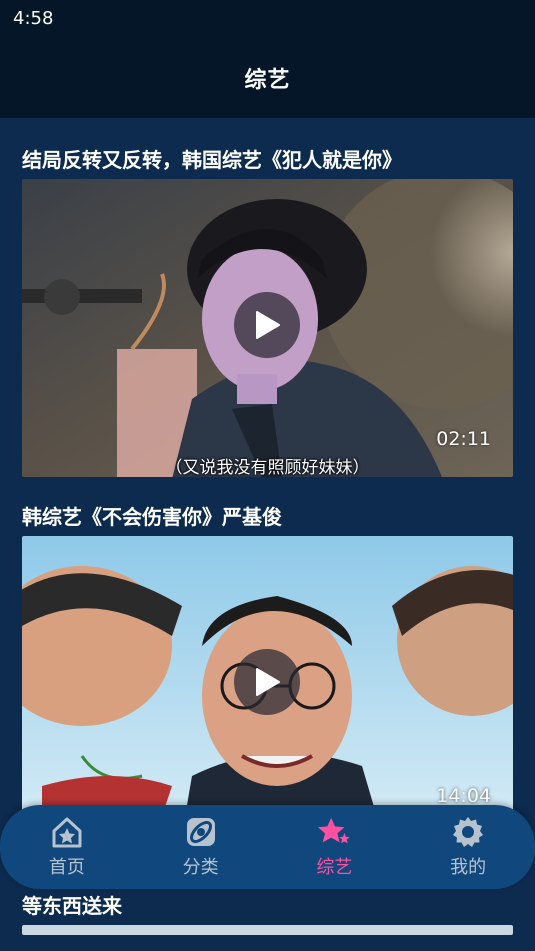 The height and width of the screenshot is (951, 535). Describe the element at coordinates (152, 515) in the screenshot. I see `video-title: 韩综艺《不会伤害你》严基俊` at that location.